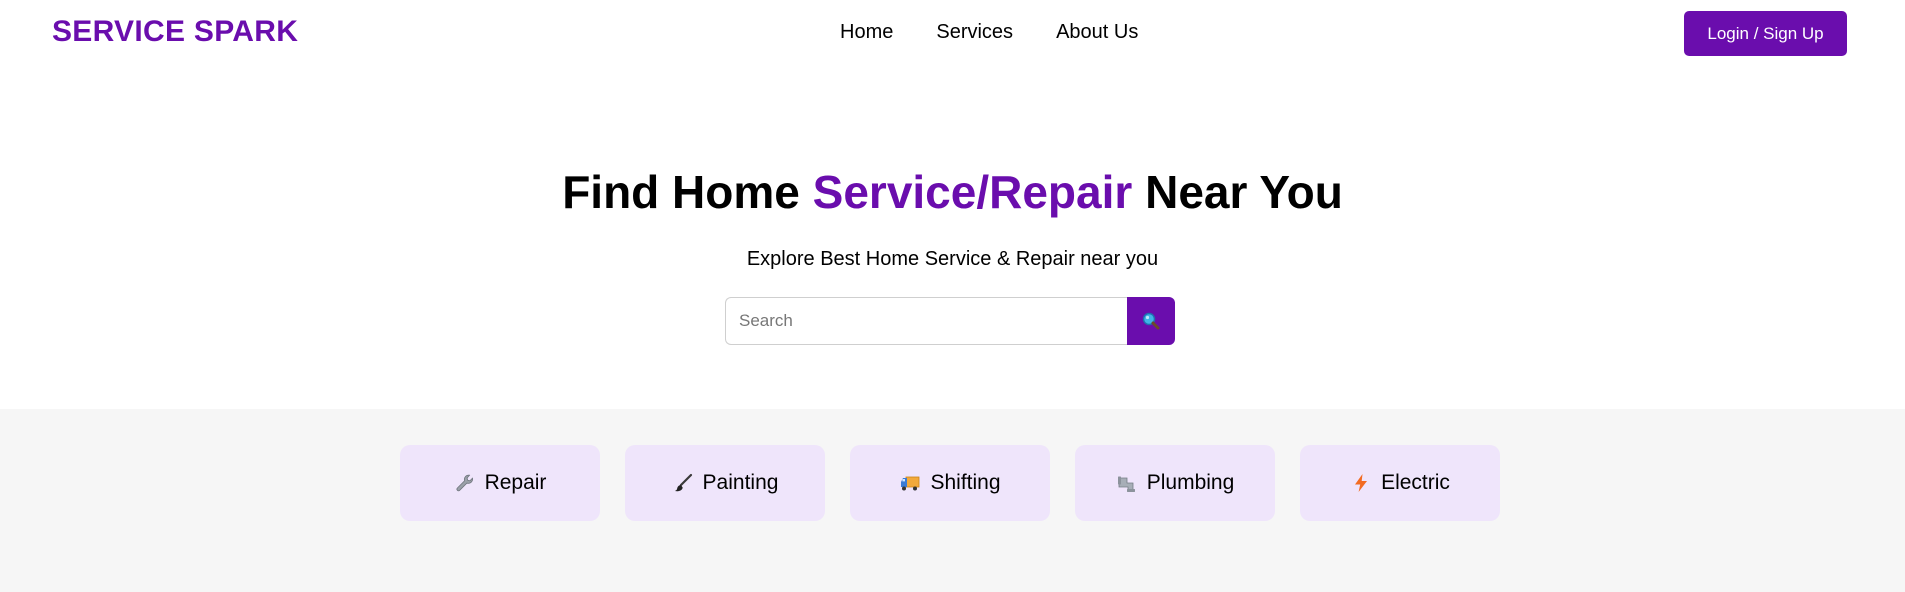 The image size is (1905, 592). I want to click on category-label: Shifting, so click(965, 482).